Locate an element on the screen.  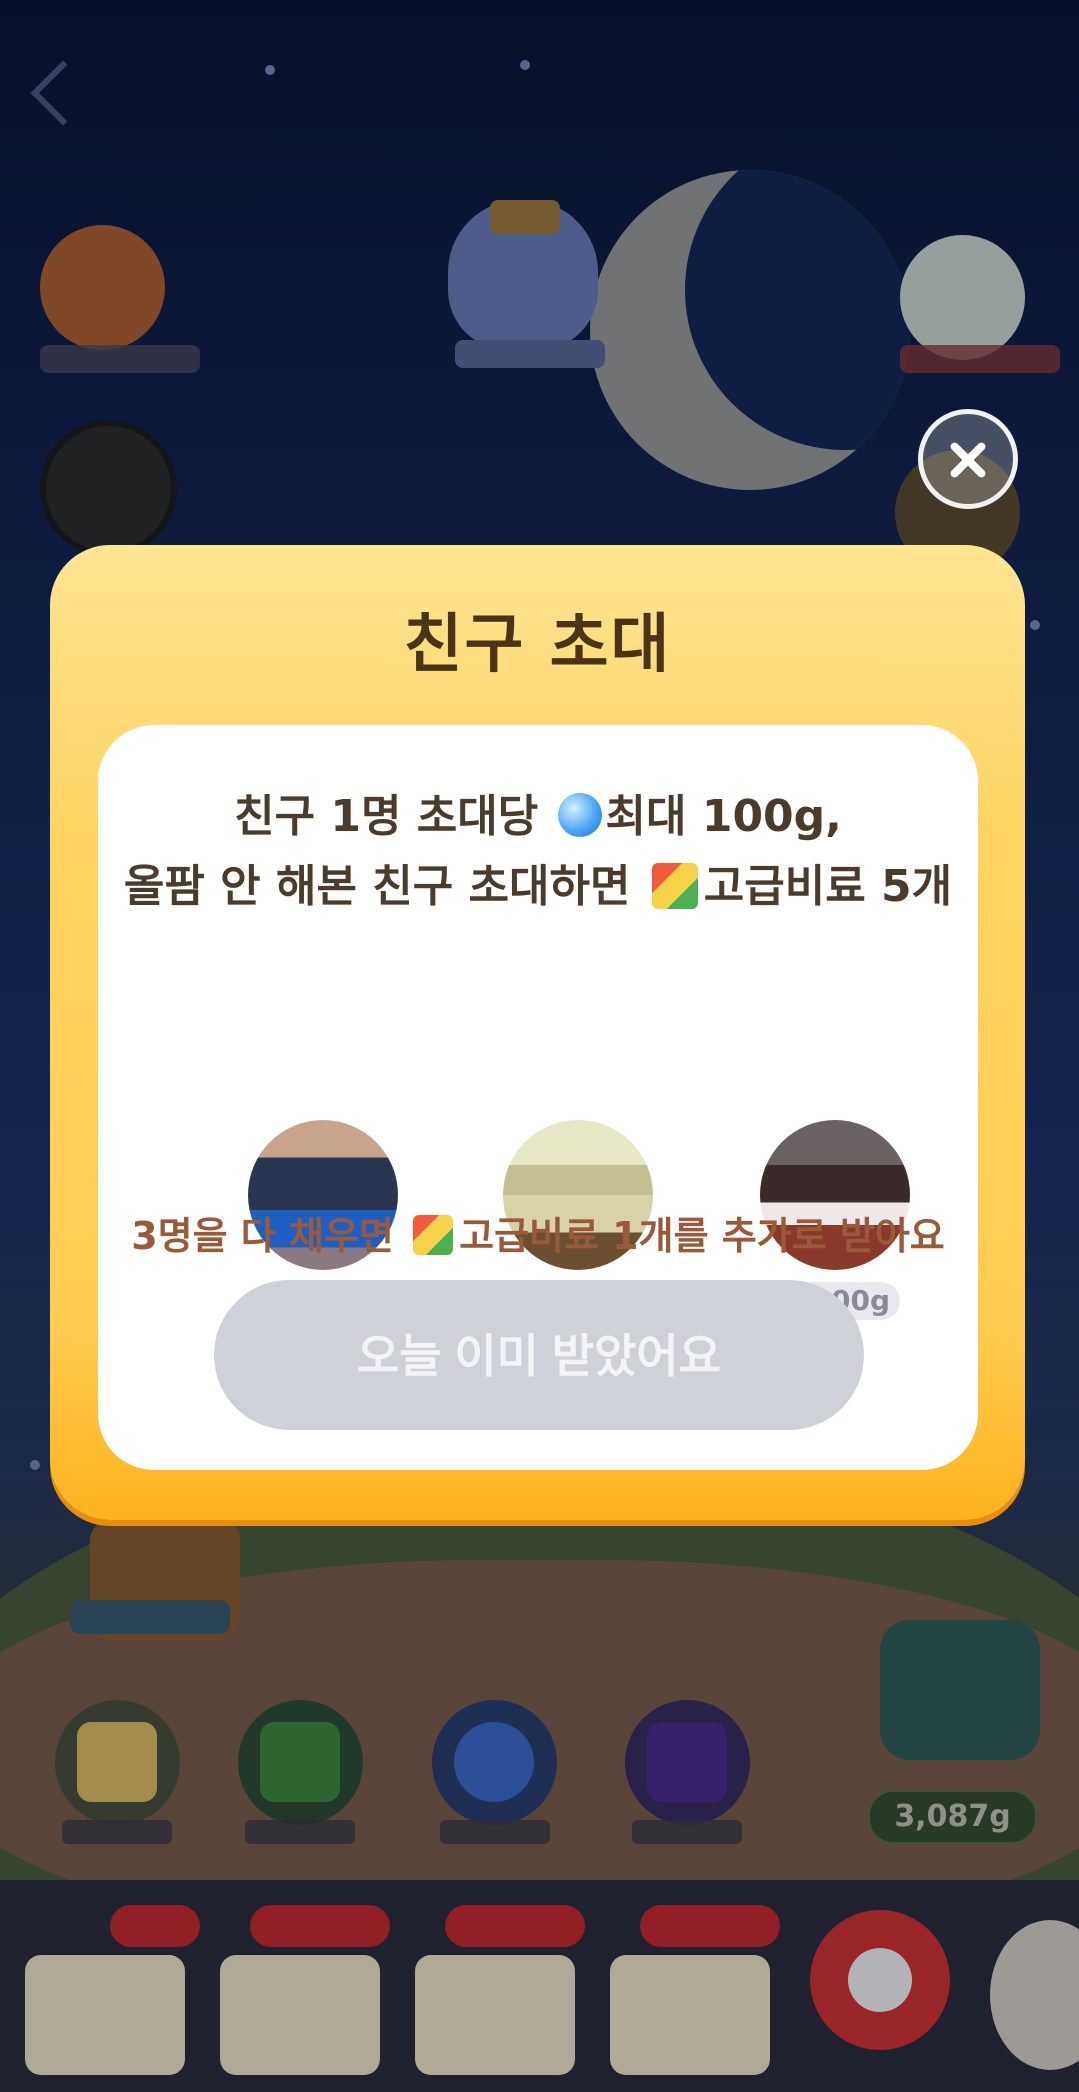
bonus-text: 3명을 다 채우면 고급비료 1개를 추가로 받아요 is located at coordinates (538, 1232).